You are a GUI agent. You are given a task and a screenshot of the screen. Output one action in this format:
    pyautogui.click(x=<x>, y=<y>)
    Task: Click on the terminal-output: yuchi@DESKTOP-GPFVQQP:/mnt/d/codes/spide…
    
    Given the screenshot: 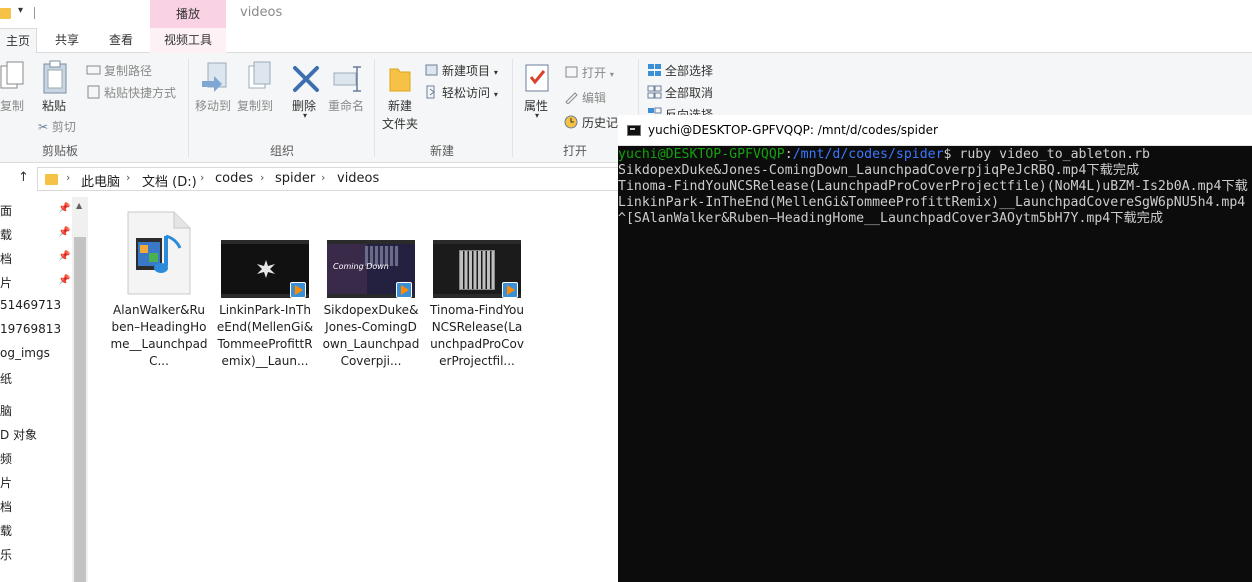 What is the action you would take?
    pyautogui.click(x=935, y=187)
    